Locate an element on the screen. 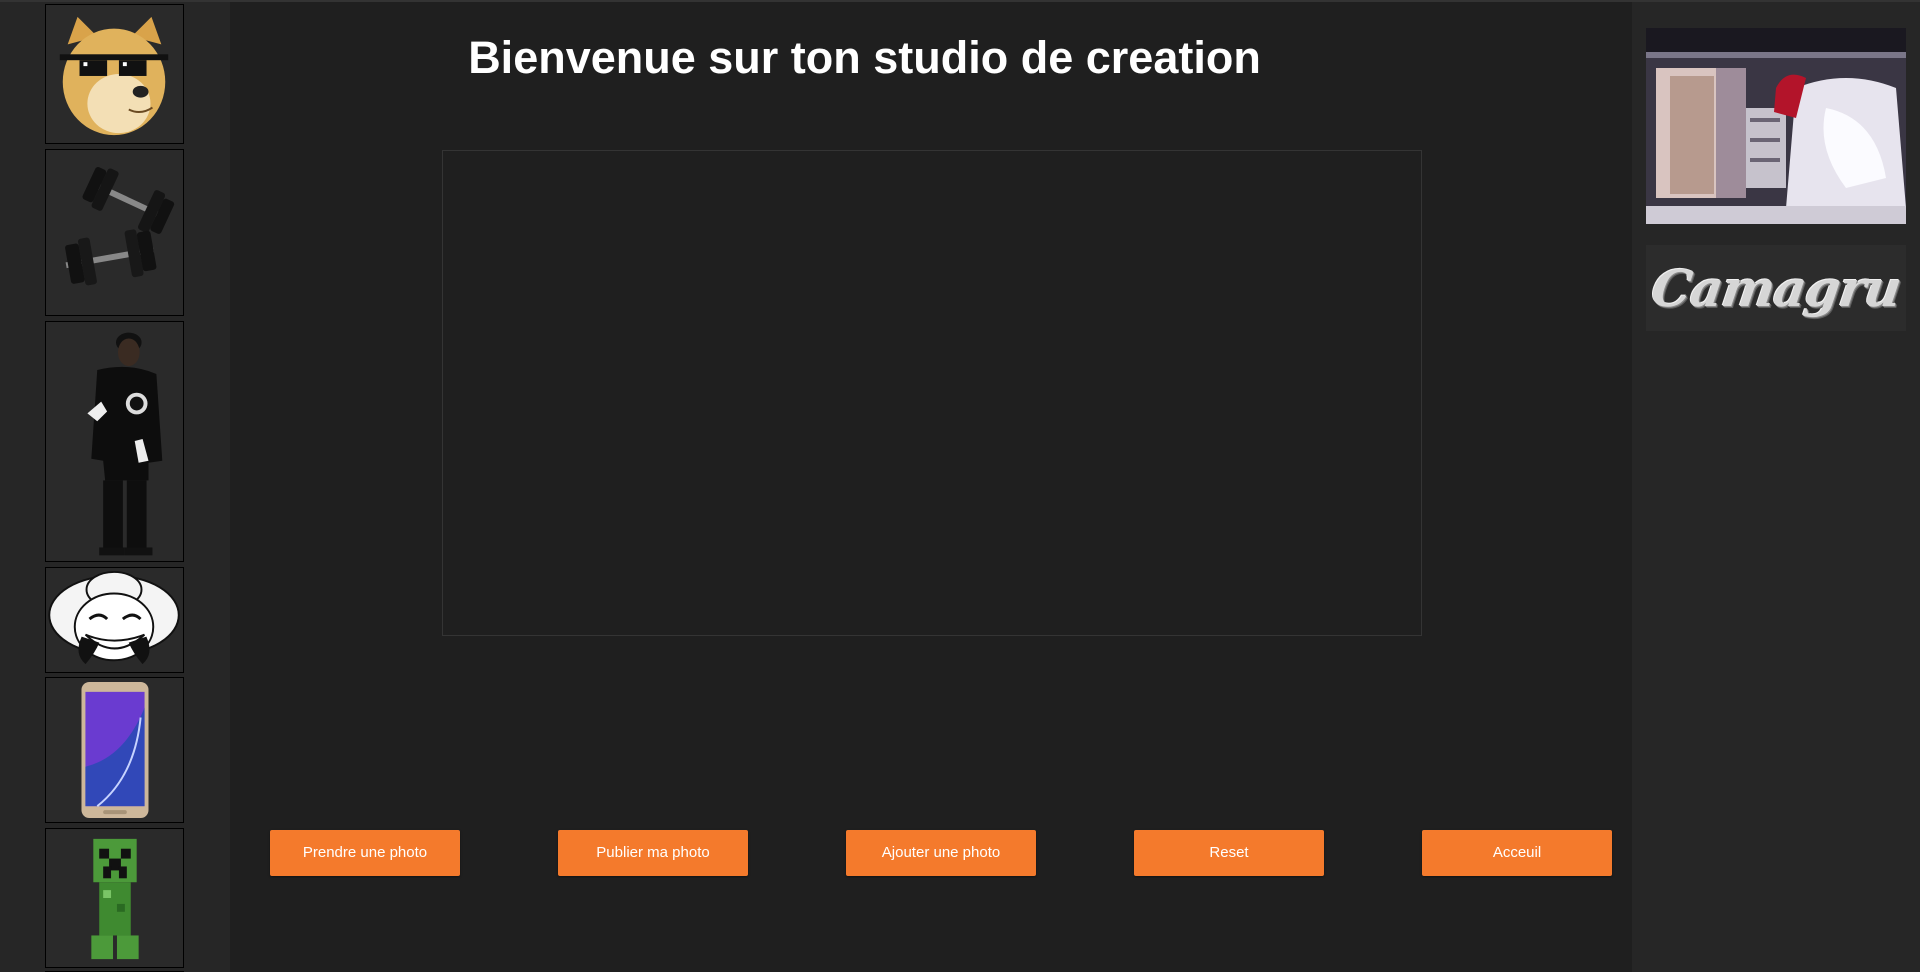 This screenshot has height=972, width=1920. page-title-text: Bienvenue sur ton studio de creation is located at coordinates (864, 57).